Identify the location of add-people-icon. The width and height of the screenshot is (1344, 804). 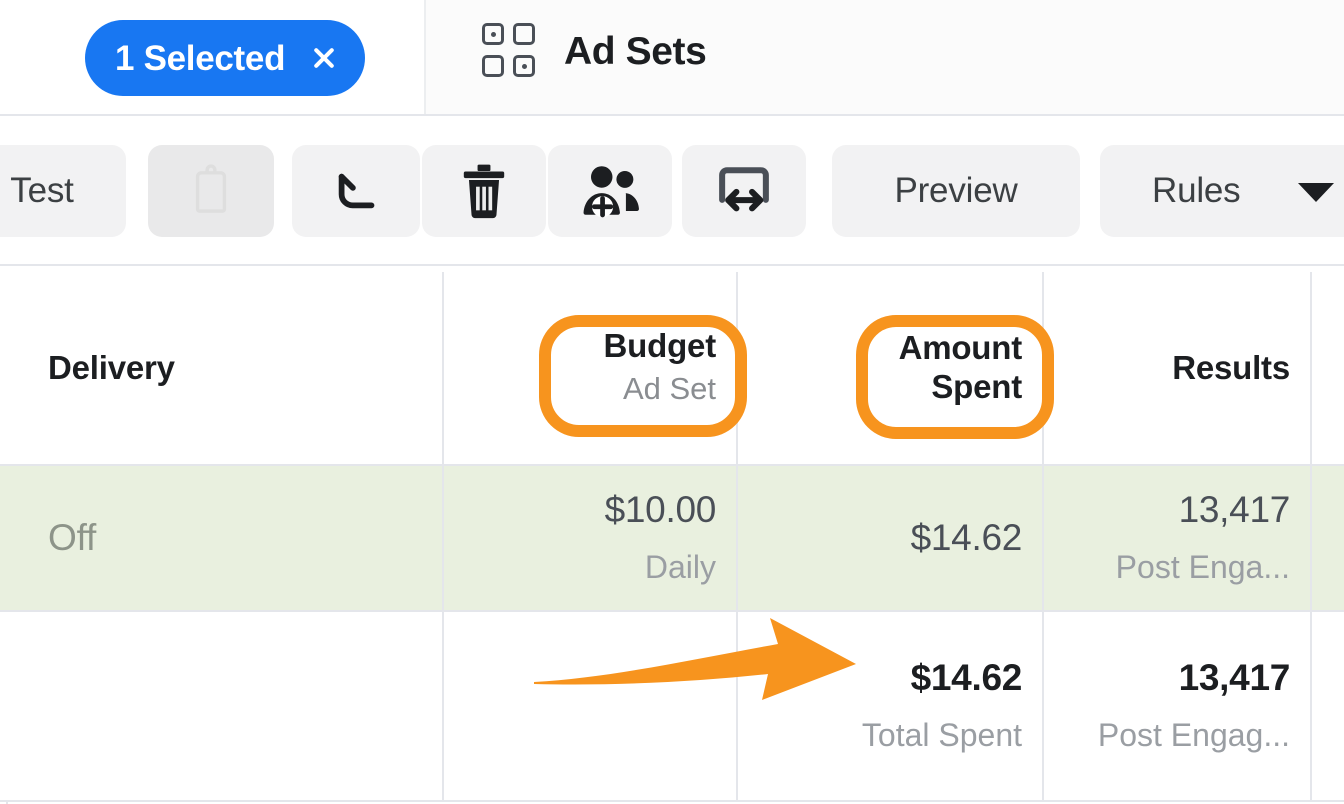
(611, 192).